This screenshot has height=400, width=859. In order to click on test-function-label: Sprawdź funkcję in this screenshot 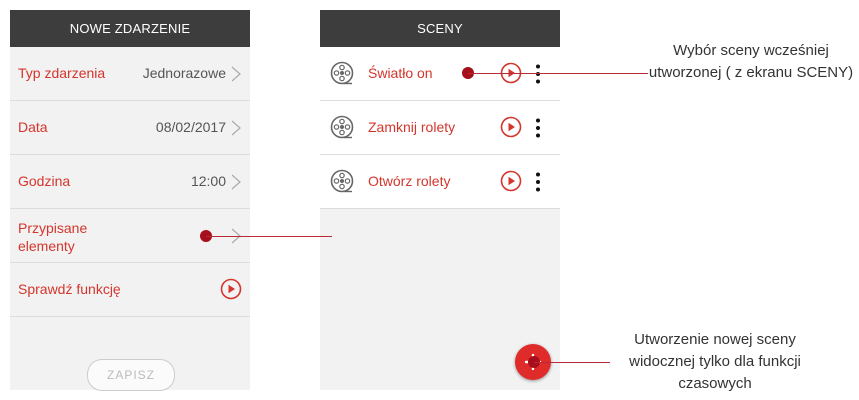, I will do `click(69, 289)`.